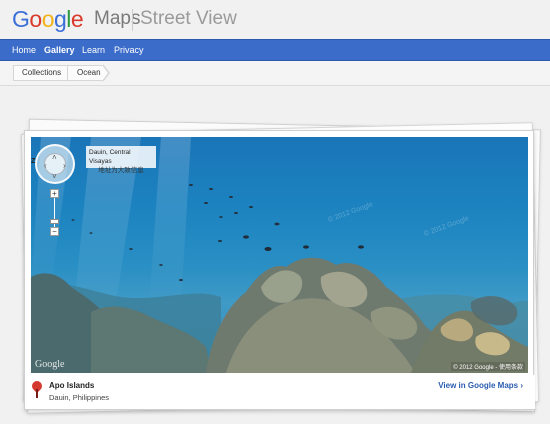 The height and width of the screenshot is (424, 550). Describe the element at coordinates (37, 393) in the screenshot. I see `map-pin-stem` at that location.